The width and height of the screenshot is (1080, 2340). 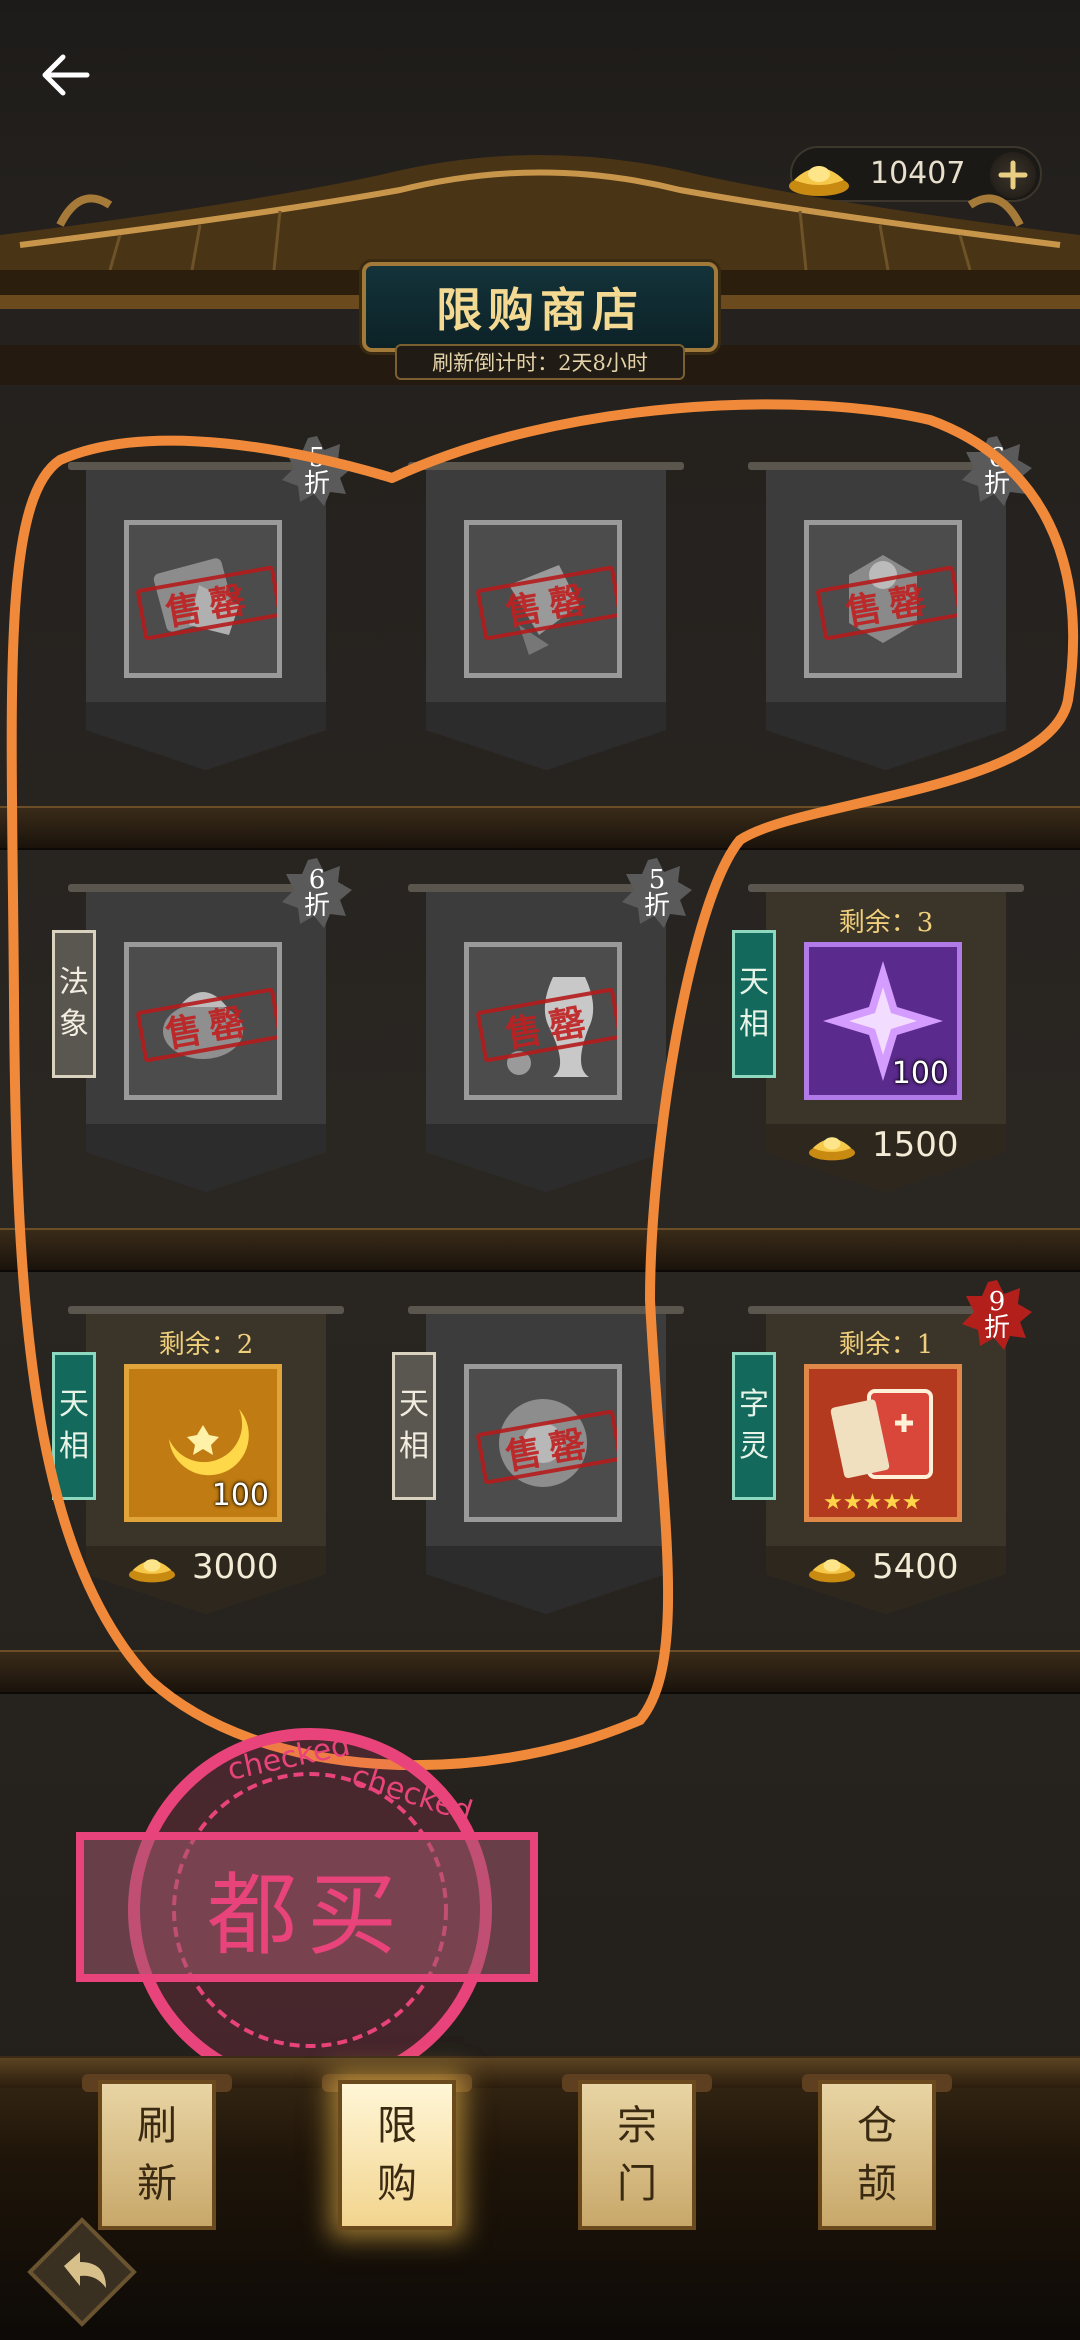 I want to click on buy-all-label: 都买, so click(x=307, y=1907).